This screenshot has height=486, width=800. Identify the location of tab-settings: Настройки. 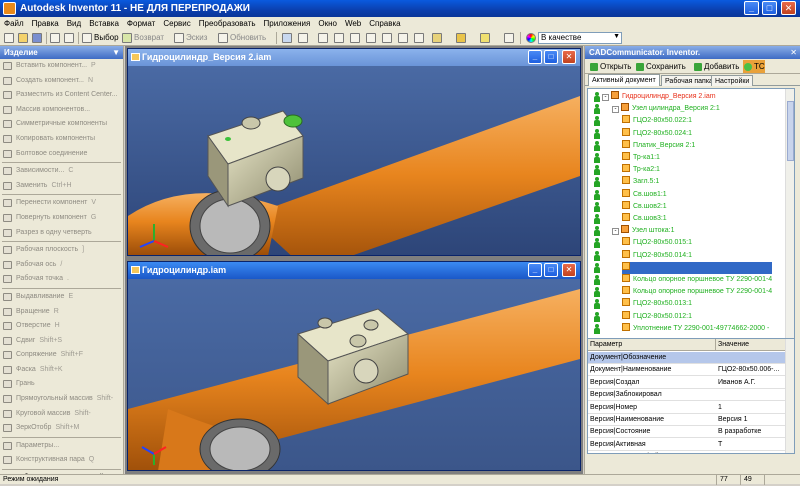
(732, 80).